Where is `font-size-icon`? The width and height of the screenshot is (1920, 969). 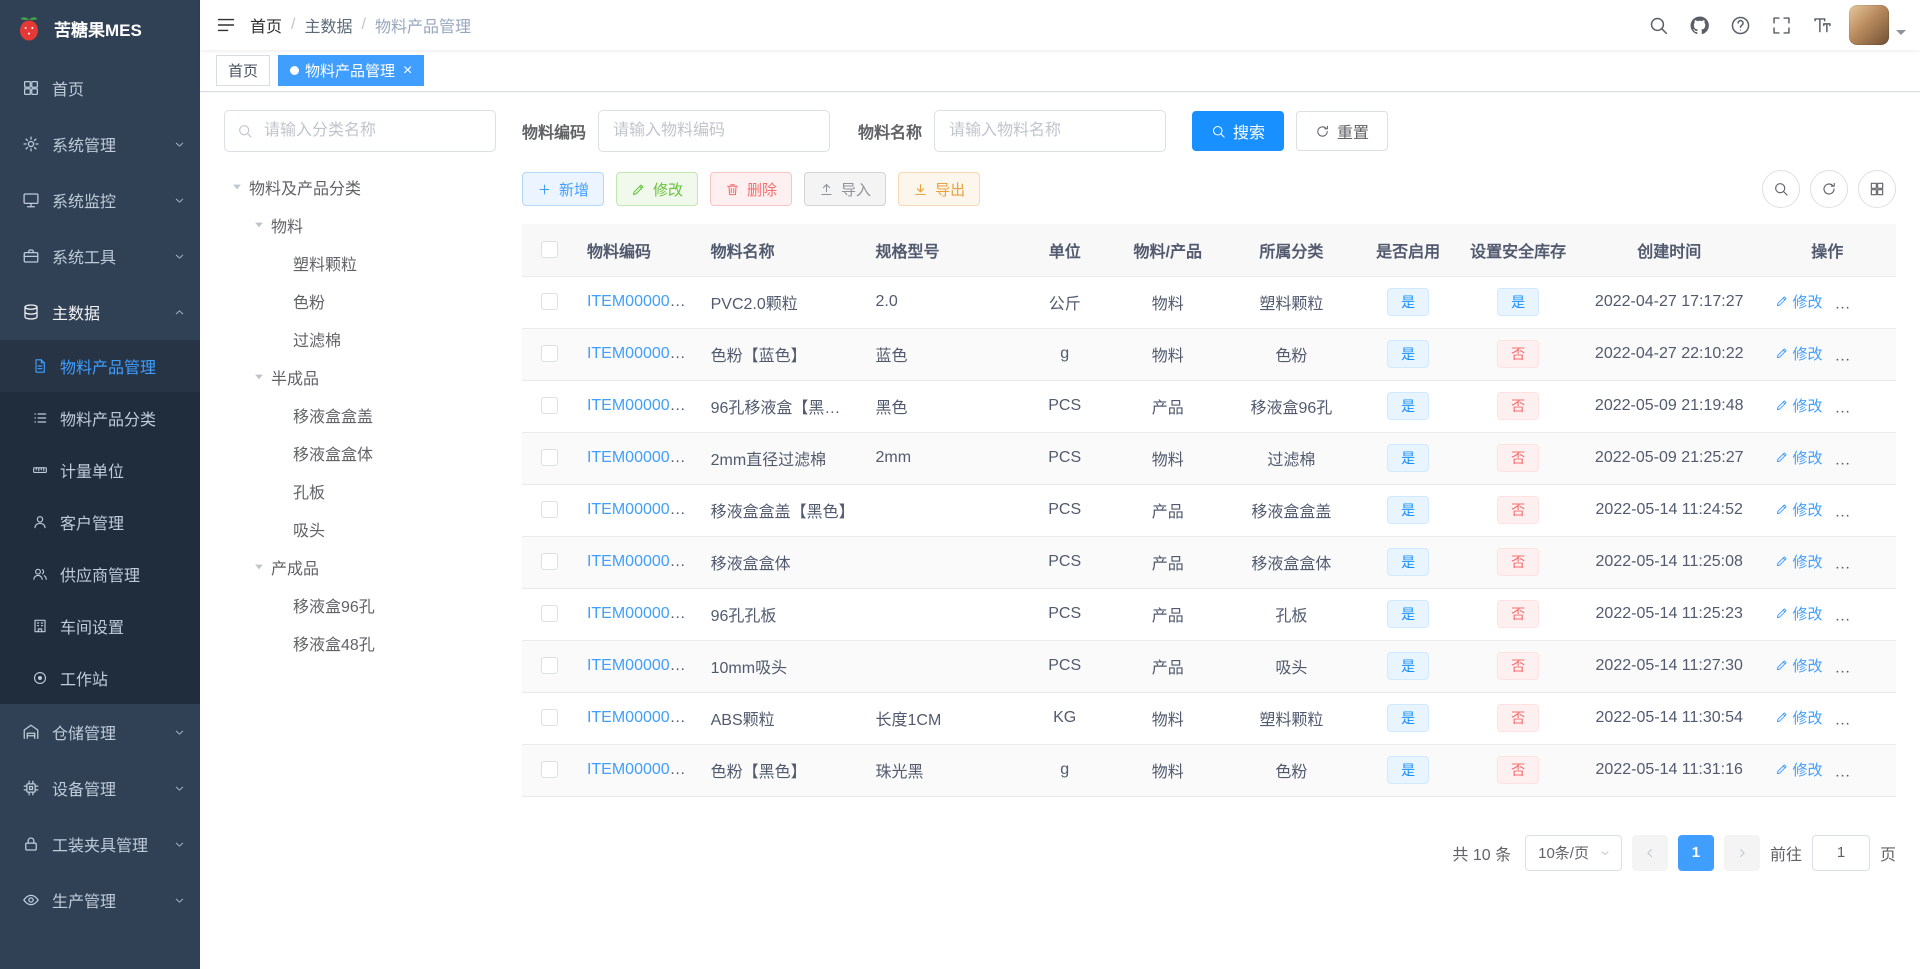 font-size-icon is located at coordinates (1822, 25).